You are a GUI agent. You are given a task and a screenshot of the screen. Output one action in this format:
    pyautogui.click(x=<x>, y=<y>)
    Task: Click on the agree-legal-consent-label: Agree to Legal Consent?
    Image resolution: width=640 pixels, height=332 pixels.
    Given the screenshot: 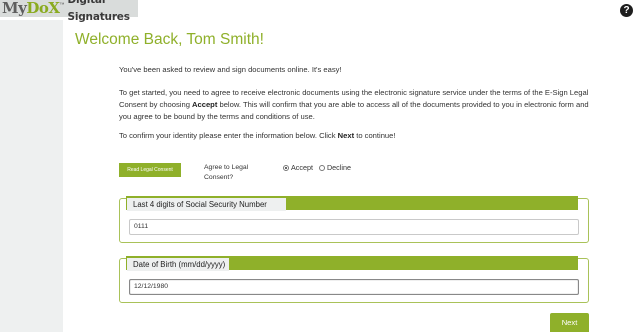 What is the action you would take?
    pyautogui.click(x=226, y=172)
    